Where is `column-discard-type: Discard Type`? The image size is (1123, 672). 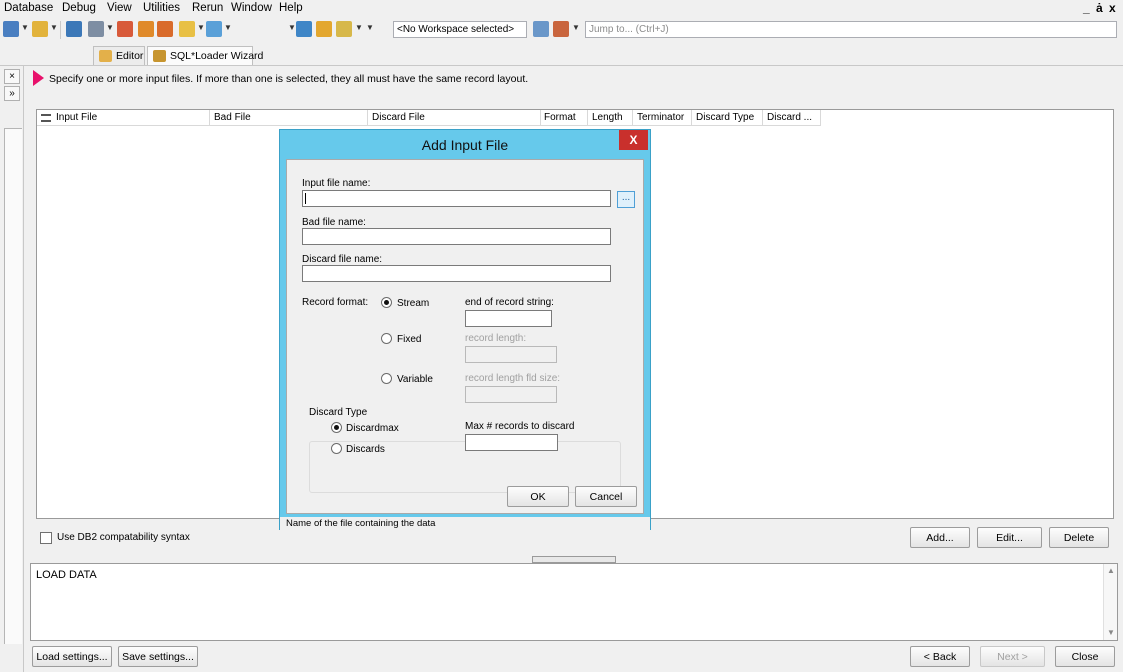
column-discard-type: Discard Type is located at coordinates (725, 117).